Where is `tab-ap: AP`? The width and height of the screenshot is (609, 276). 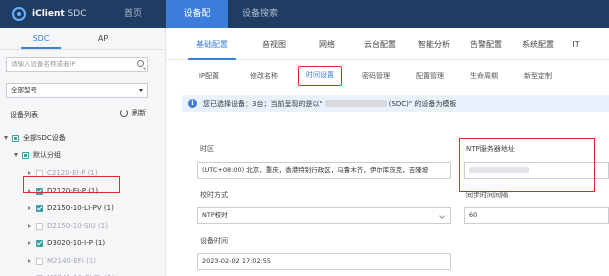
tab-ap: AP is located at coordinates (103, 38).